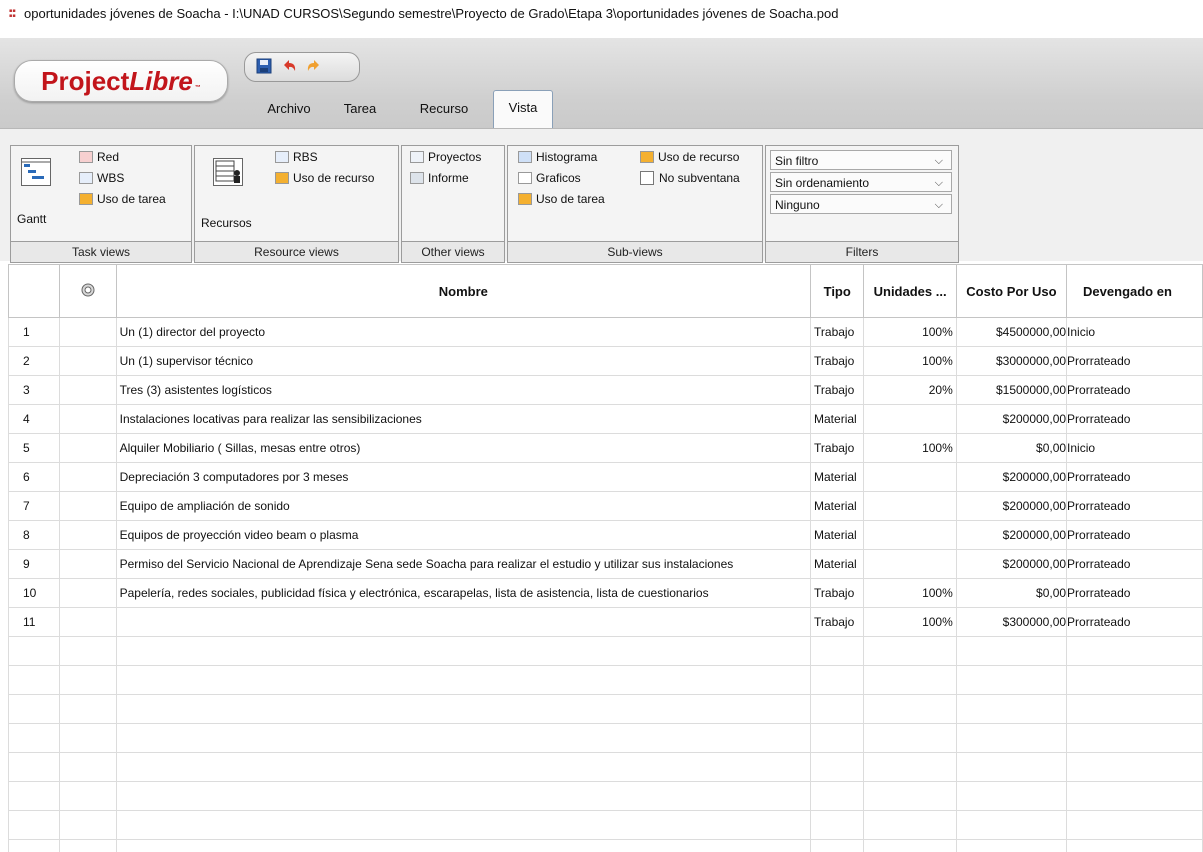  I want to click on column-header-costo-por-uso: Costo Por Uso, so click(1011, 291).